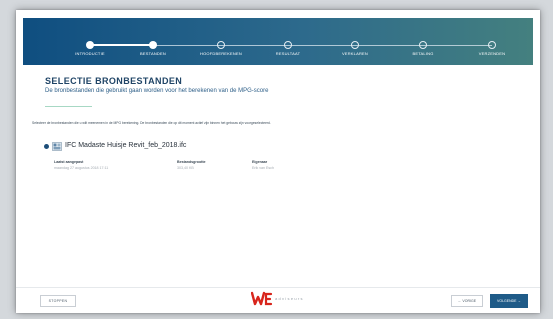  What do you see at coordinates (423, 53) in the screenshot?
I see `step-label: BETALING` at bounding box center [423, 53].